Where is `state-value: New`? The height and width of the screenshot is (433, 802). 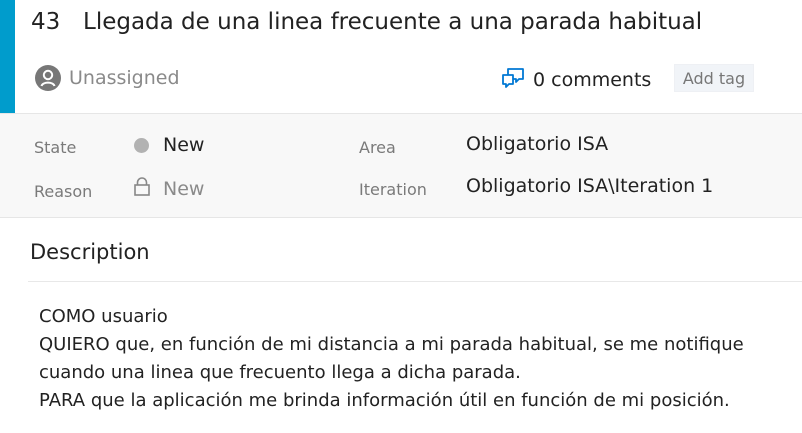
state-value: New is located at coordinates (183, 145).